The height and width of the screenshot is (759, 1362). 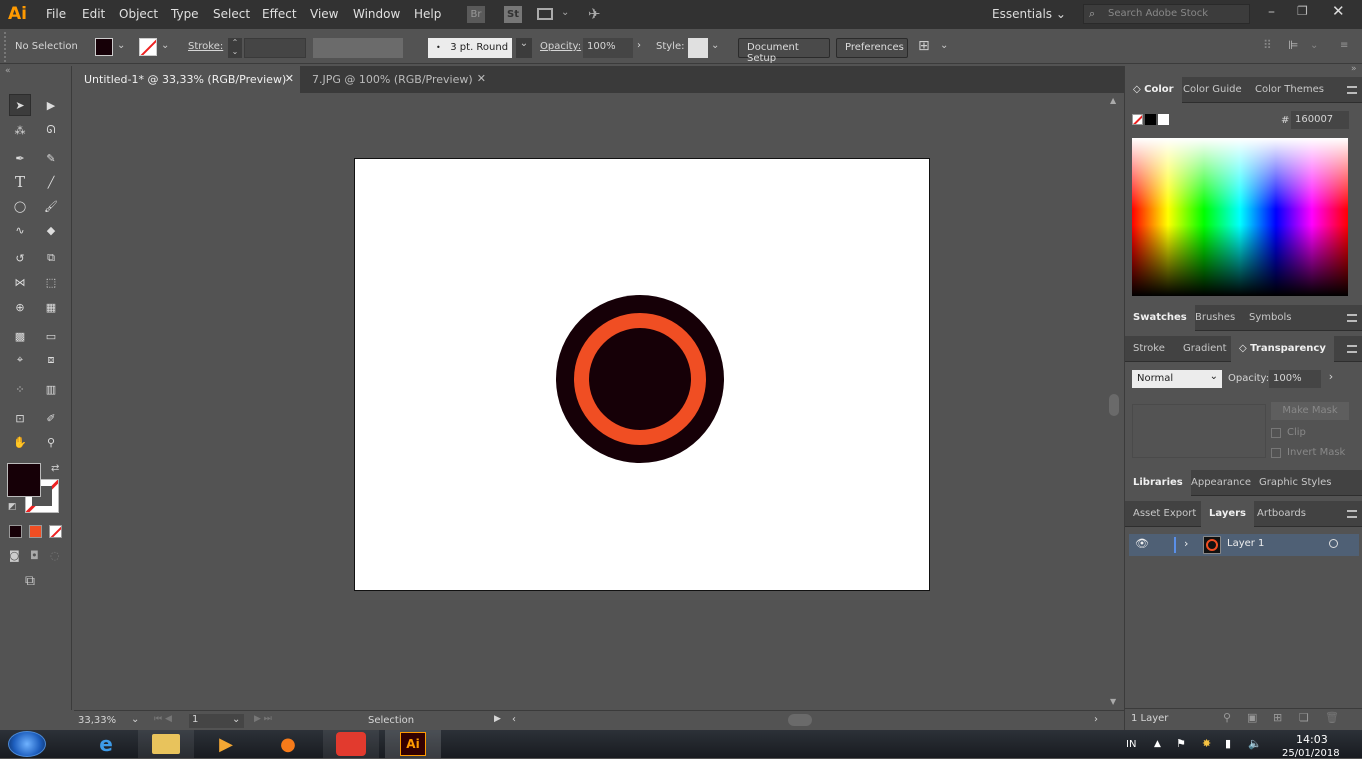 What do you see at coordinates (397, 79) in the screenshot?
I see `tab-7-jpg: 7.JPG @ 100% (RGB/Preview) ✕` at bounding box center [397, 79].